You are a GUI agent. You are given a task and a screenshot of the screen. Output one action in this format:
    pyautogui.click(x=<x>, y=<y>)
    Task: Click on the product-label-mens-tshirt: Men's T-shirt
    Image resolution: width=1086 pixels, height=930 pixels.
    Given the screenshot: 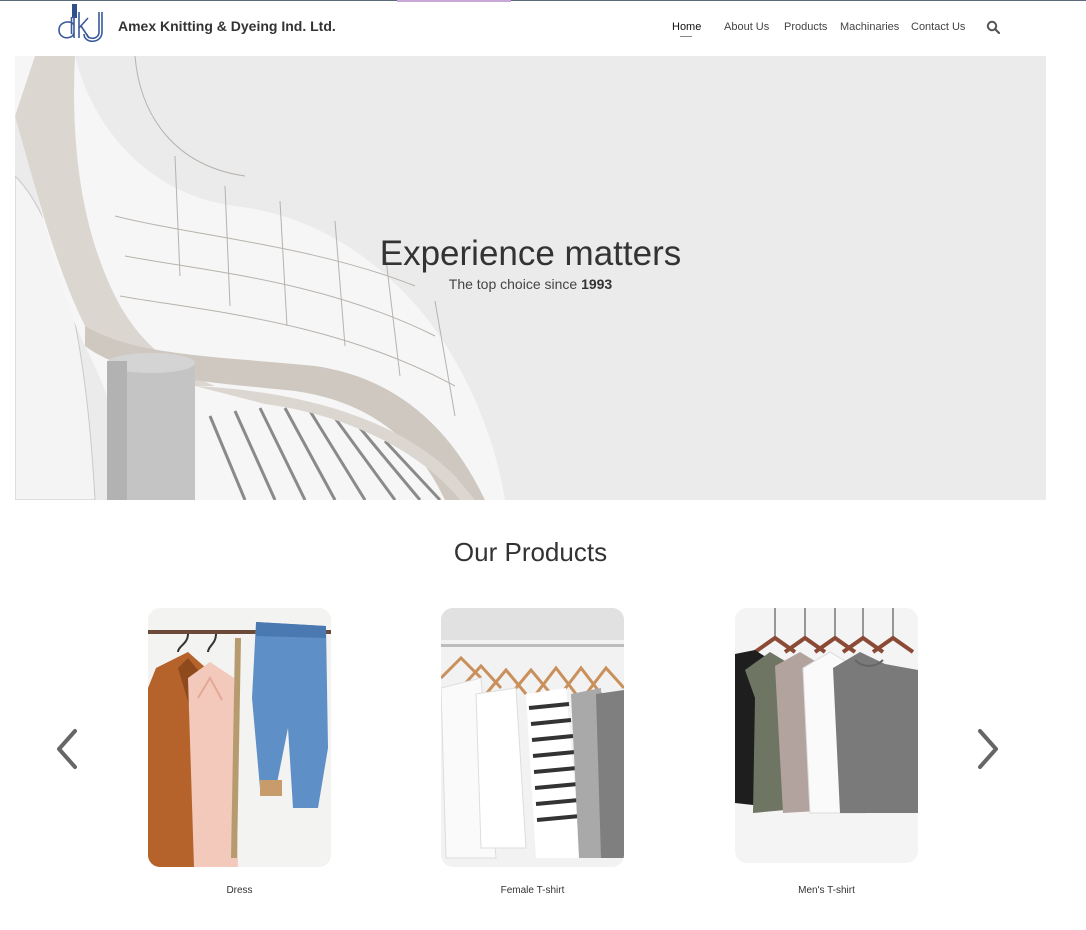 What is the action you would take?
    pyautogui.click(x=826, y=890)
    